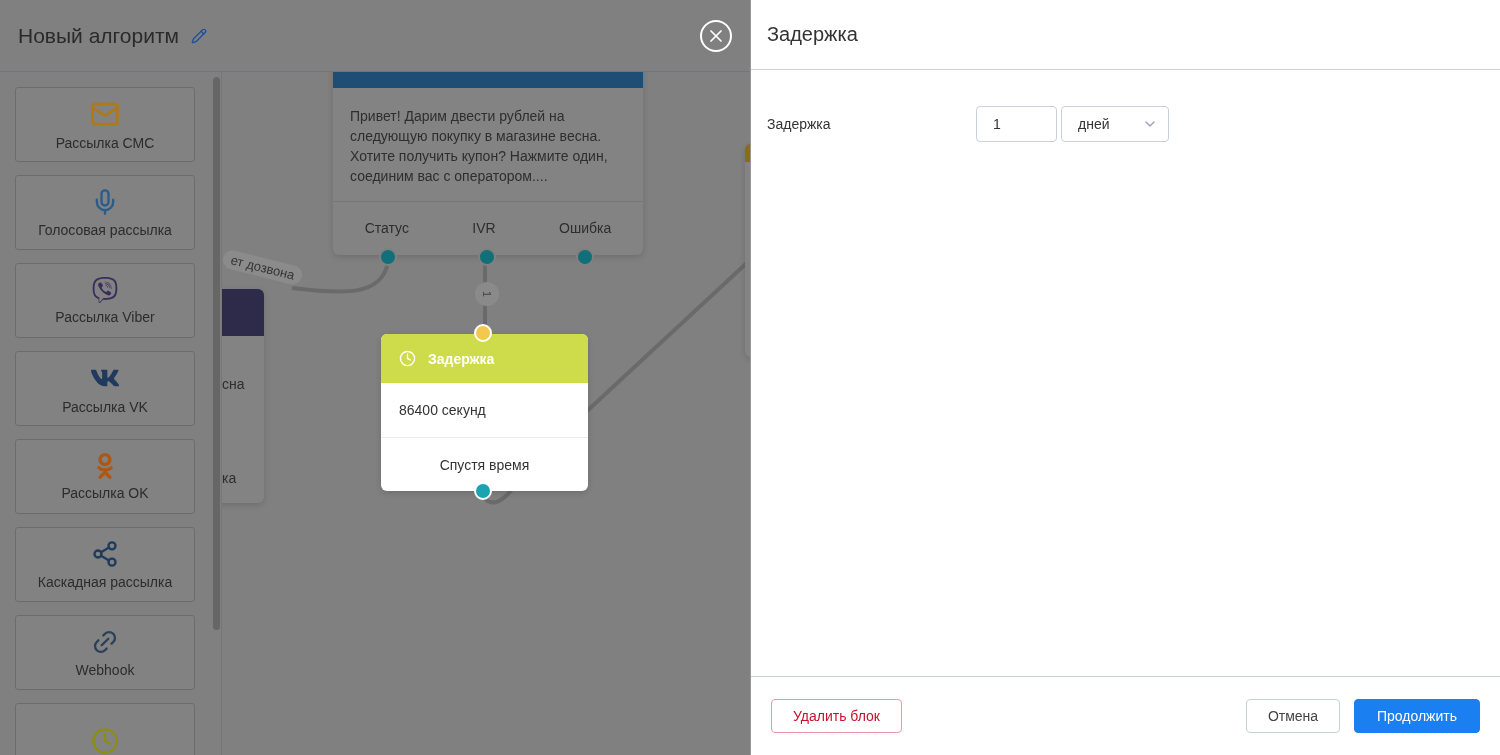 Image resolution: width=1500 pixels, height=755 pixels. I want to click on palette-item: Голосовая рассылка, so click(105, 212).